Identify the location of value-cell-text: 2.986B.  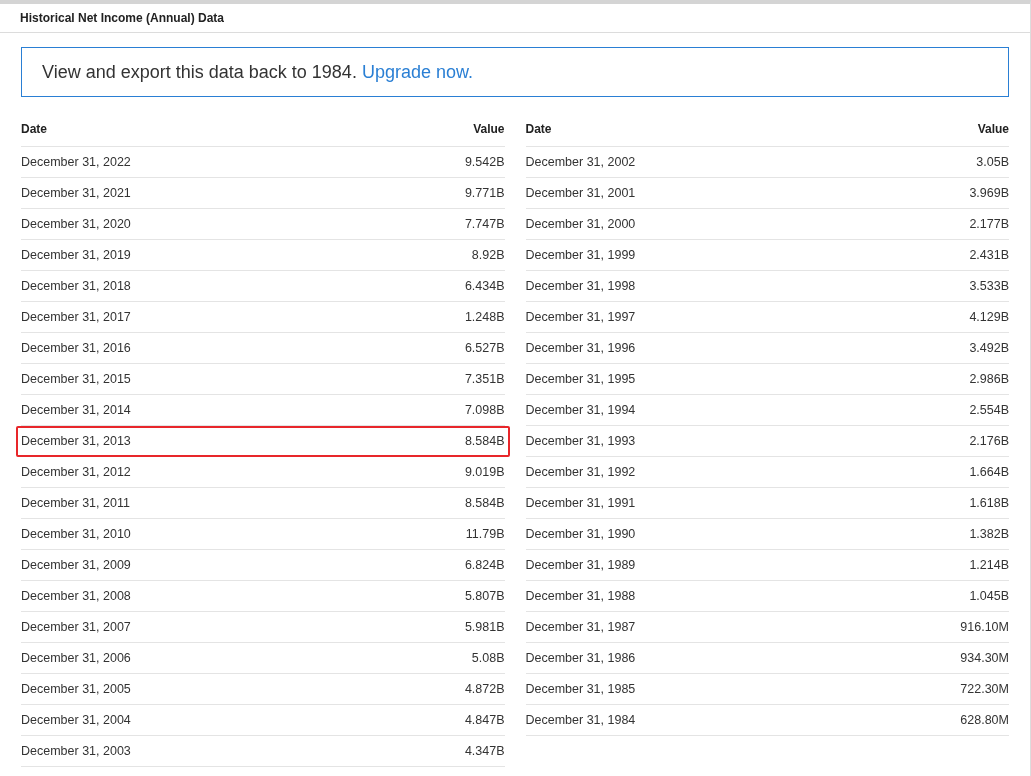
(989, 379).